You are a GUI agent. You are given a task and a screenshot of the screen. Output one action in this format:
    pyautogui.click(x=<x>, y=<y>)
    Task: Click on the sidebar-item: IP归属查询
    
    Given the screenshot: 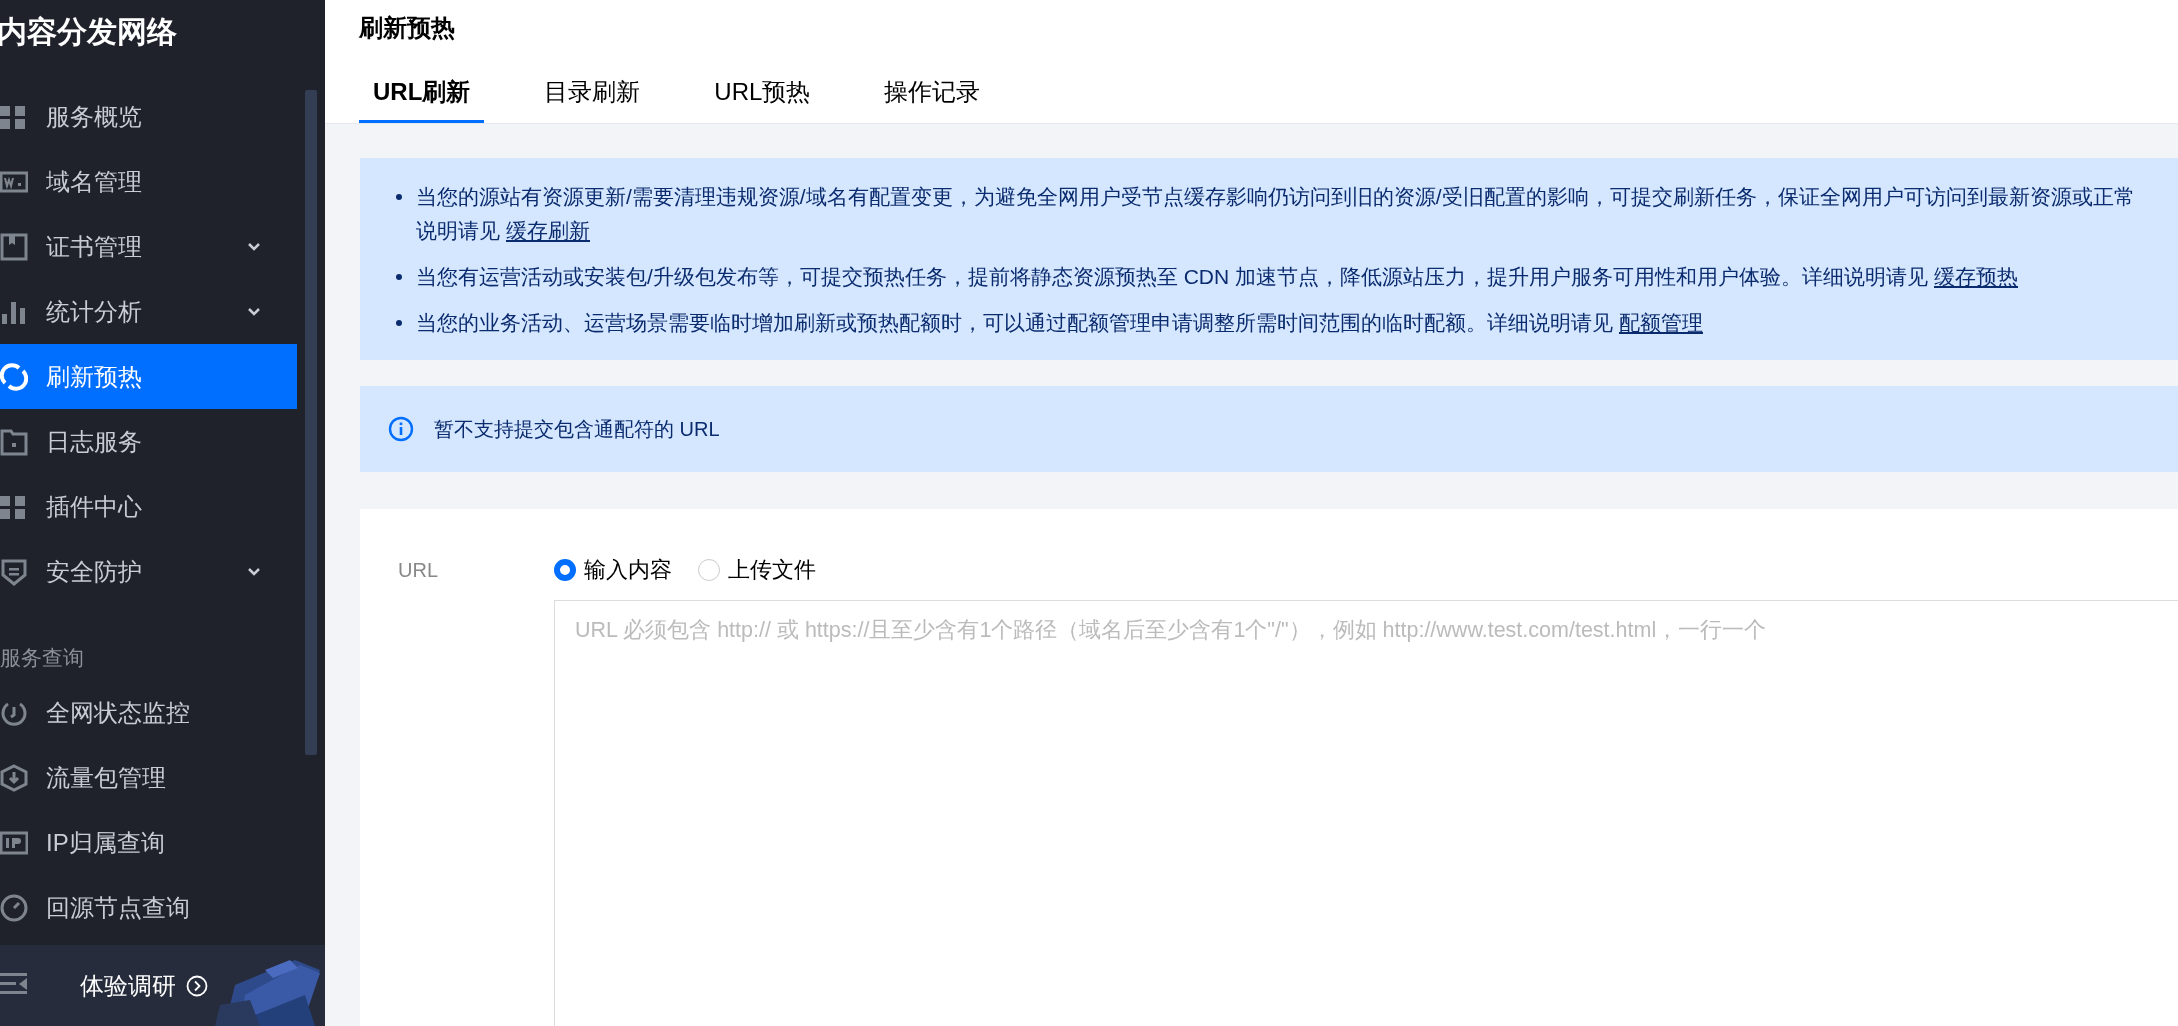 What is the action you would take?
    pyautogui.click(x=148, y=842)
    